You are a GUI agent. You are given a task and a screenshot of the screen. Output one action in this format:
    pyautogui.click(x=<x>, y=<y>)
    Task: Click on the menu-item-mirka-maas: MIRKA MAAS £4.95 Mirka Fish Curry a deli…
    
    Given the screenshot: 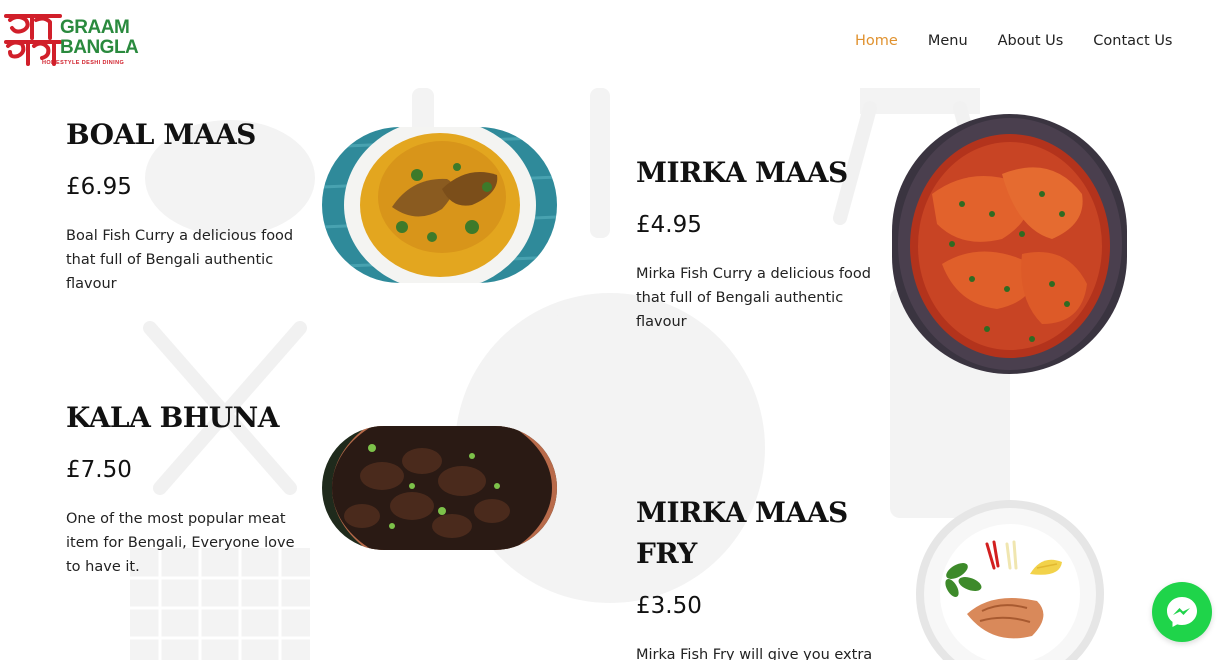 What is the action you would take?
    pyautogui.click(x=756, y=243)
    